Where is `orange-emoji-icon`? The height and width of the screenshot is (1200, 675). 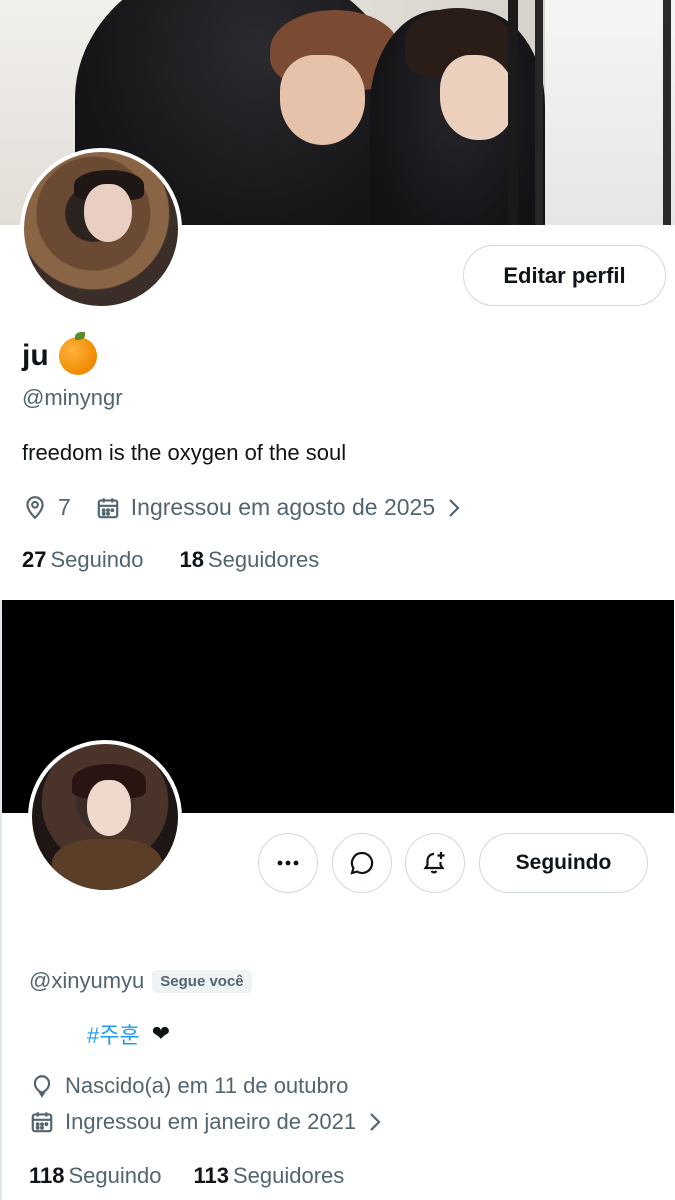 orange-emoji-icon is located at coordinates (77, 353).